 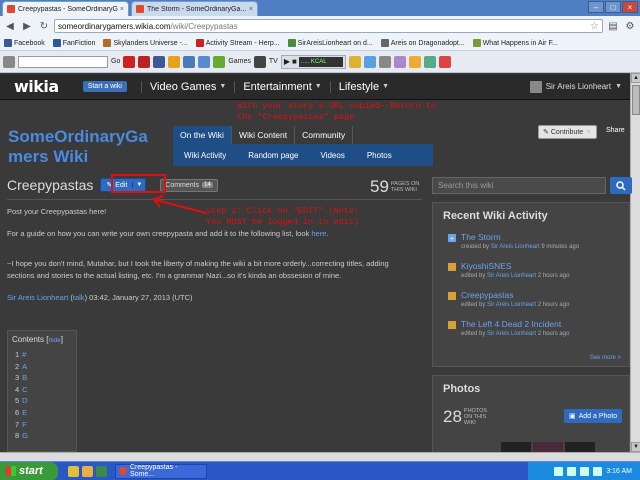 I want to click on start-a-wiki-button: Start a wiki, so click(x=104, y=86).